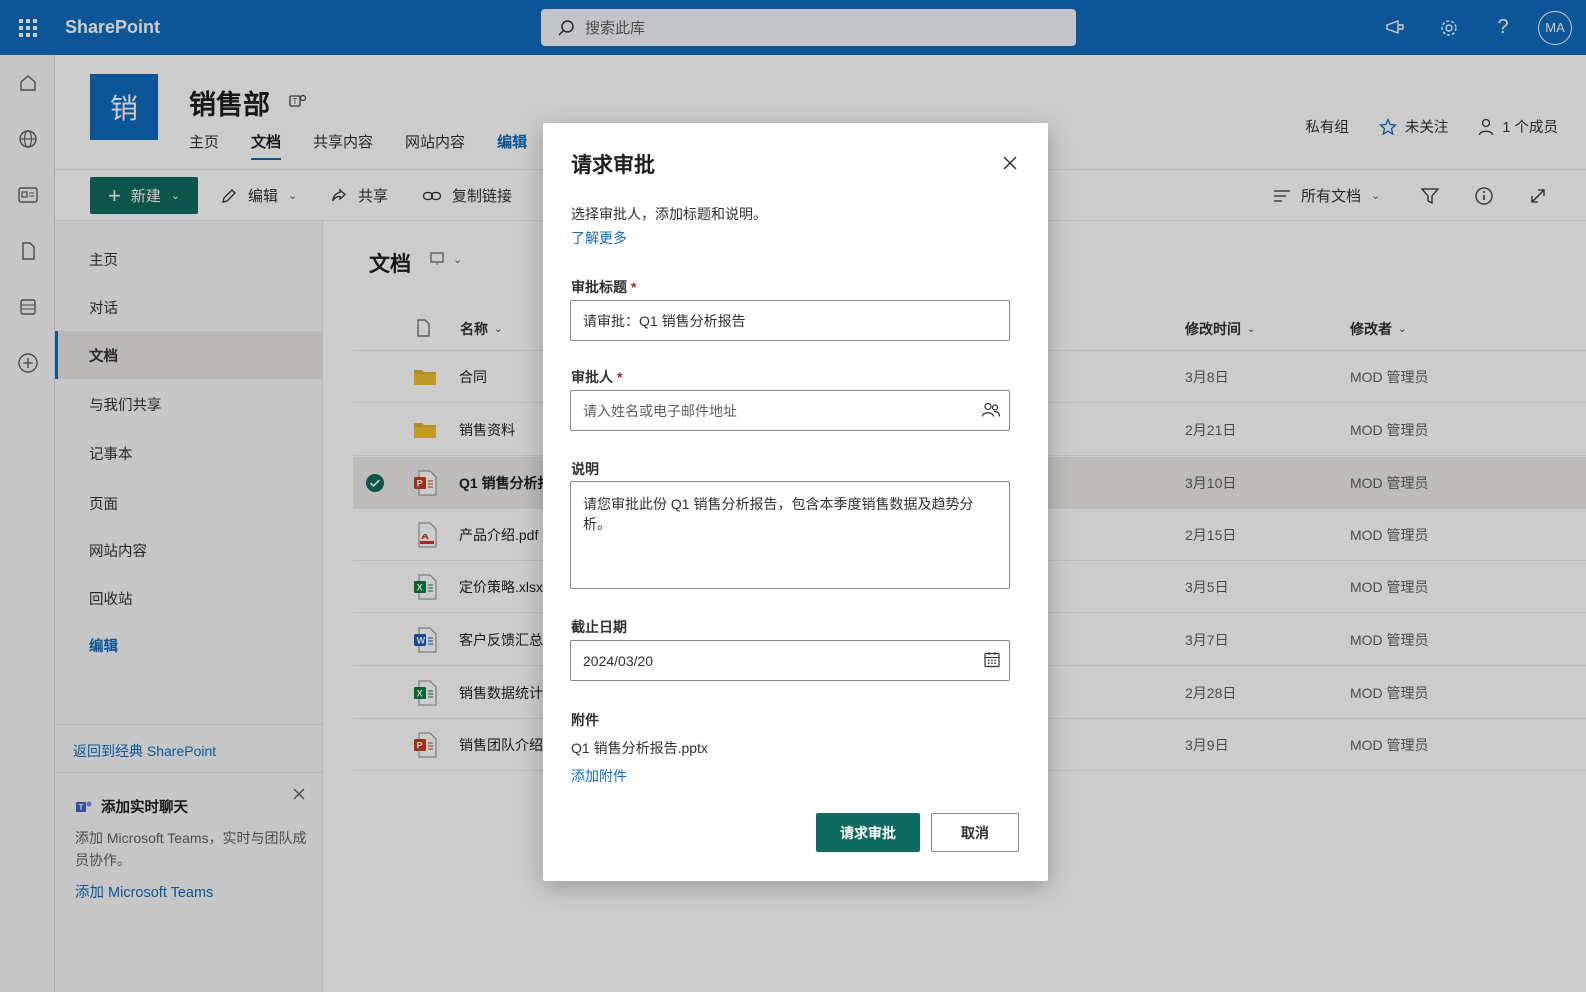  Describe the element at coordinates (618, 660) in the screenshot. I see `due-date-value: 2024/03/20` at that location.